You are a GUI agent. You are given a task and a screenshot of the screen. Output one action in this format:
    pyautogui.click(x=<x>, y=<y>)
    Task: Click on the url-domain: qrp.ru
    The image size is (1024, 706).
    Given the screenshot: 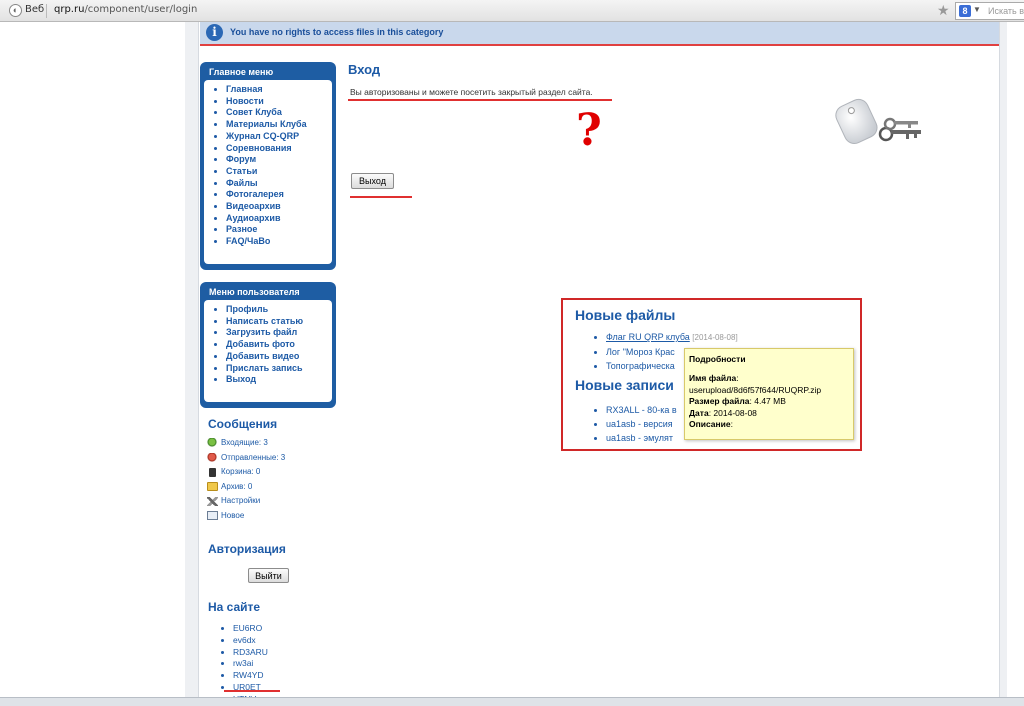 What is the action you would take?
    pyautogui.click(x=69, y=9)
    